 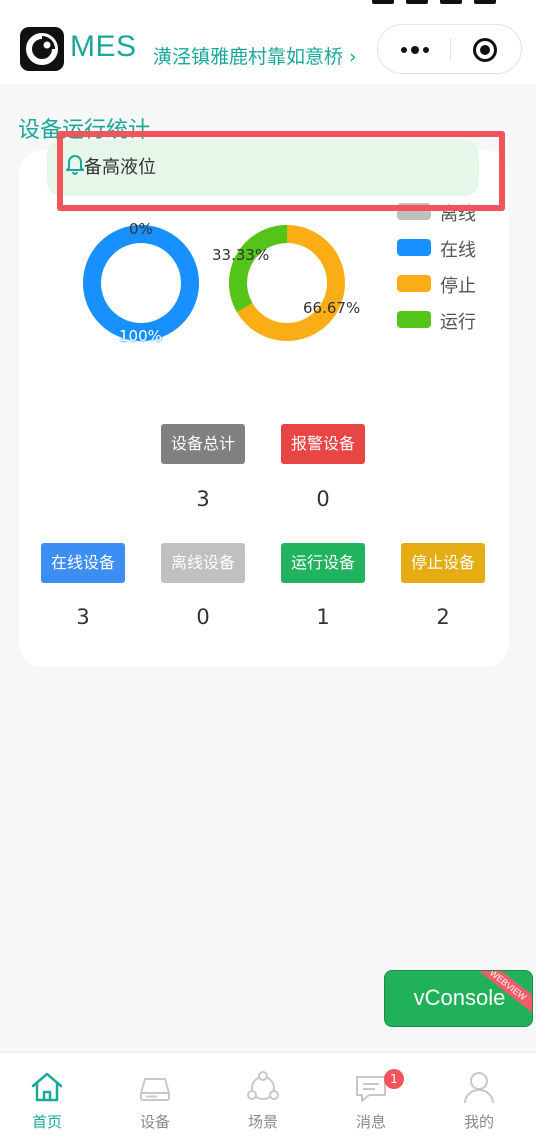 I want to click on online-devices-button: 在线设备, so click(x=83, y=563).